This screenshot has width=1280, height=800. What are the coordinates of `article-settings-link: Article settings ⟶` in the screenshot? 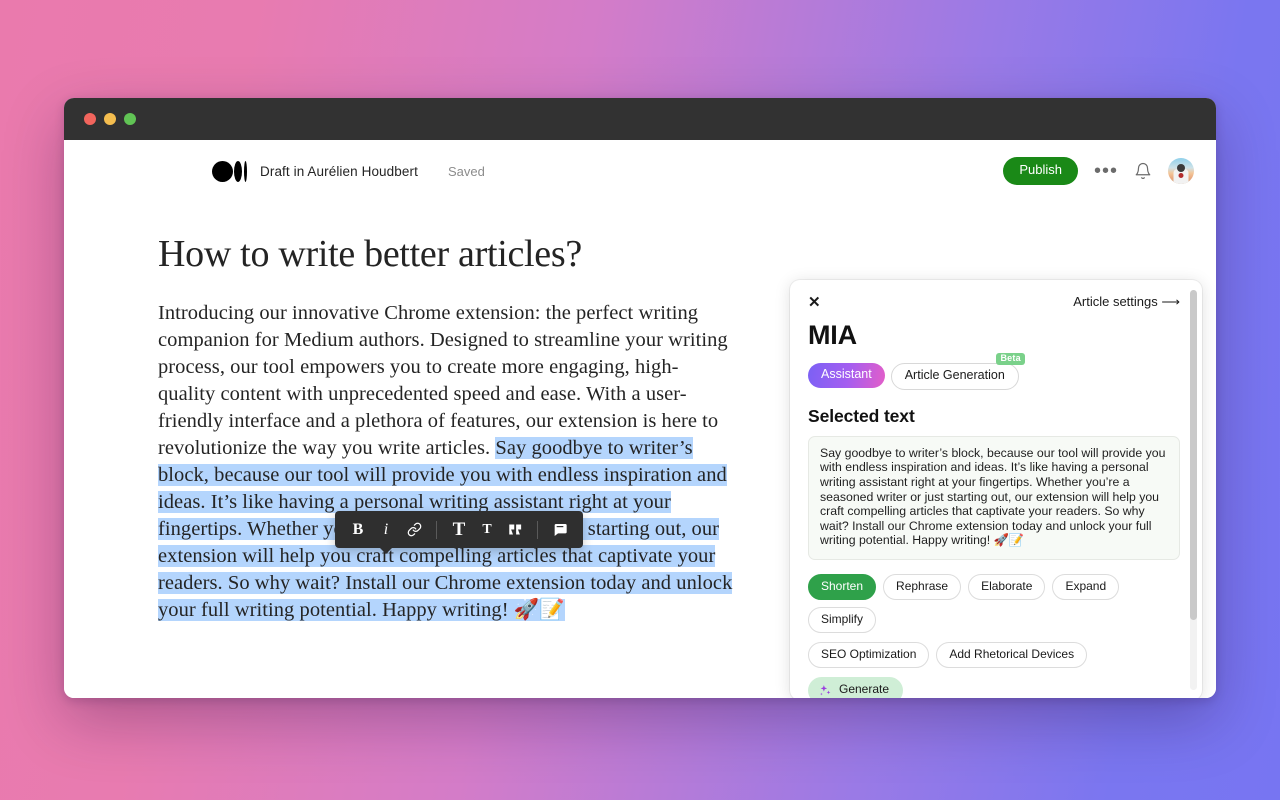 It's located at (1126, 302).